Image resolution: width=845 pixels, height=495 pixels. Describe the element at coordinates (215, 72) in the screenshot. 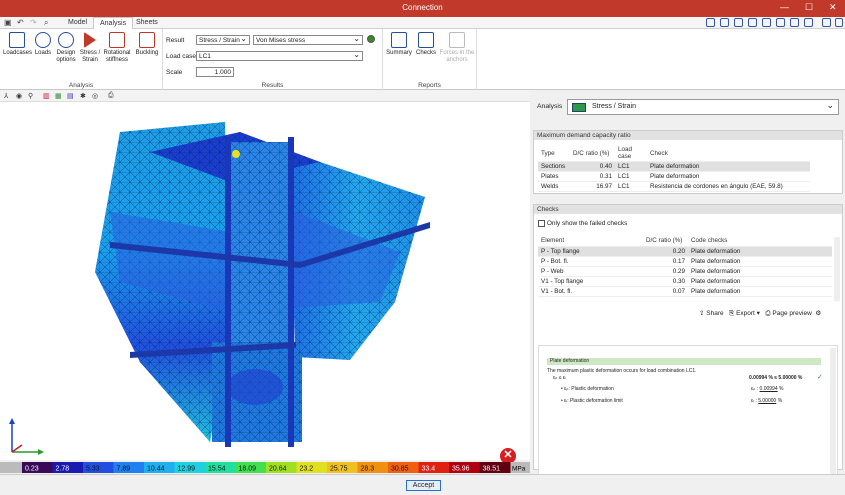

I see `scale-input: 1.000` at that location.